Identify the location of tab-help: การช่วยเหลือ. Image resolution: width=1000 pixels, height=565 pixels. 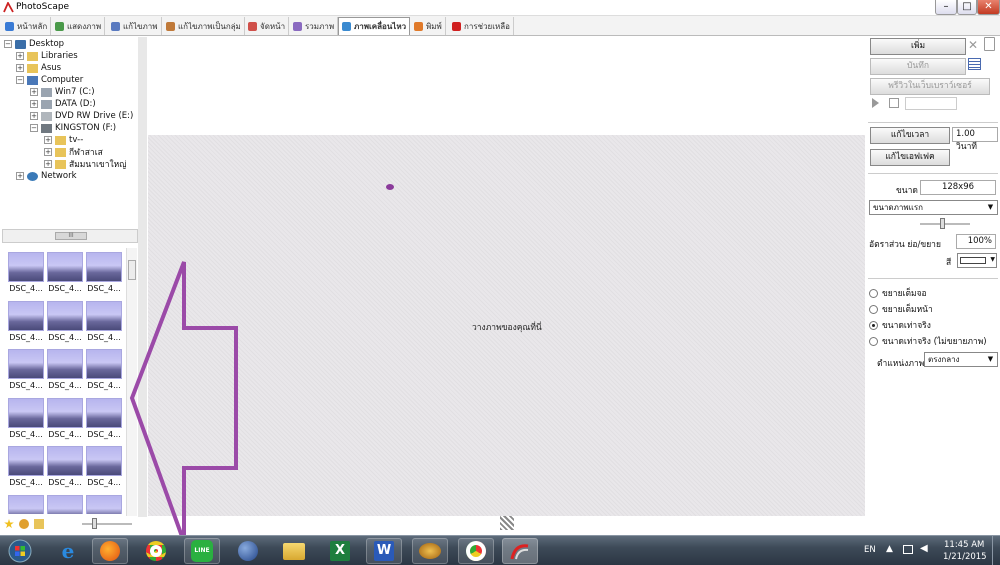
(481, 26).